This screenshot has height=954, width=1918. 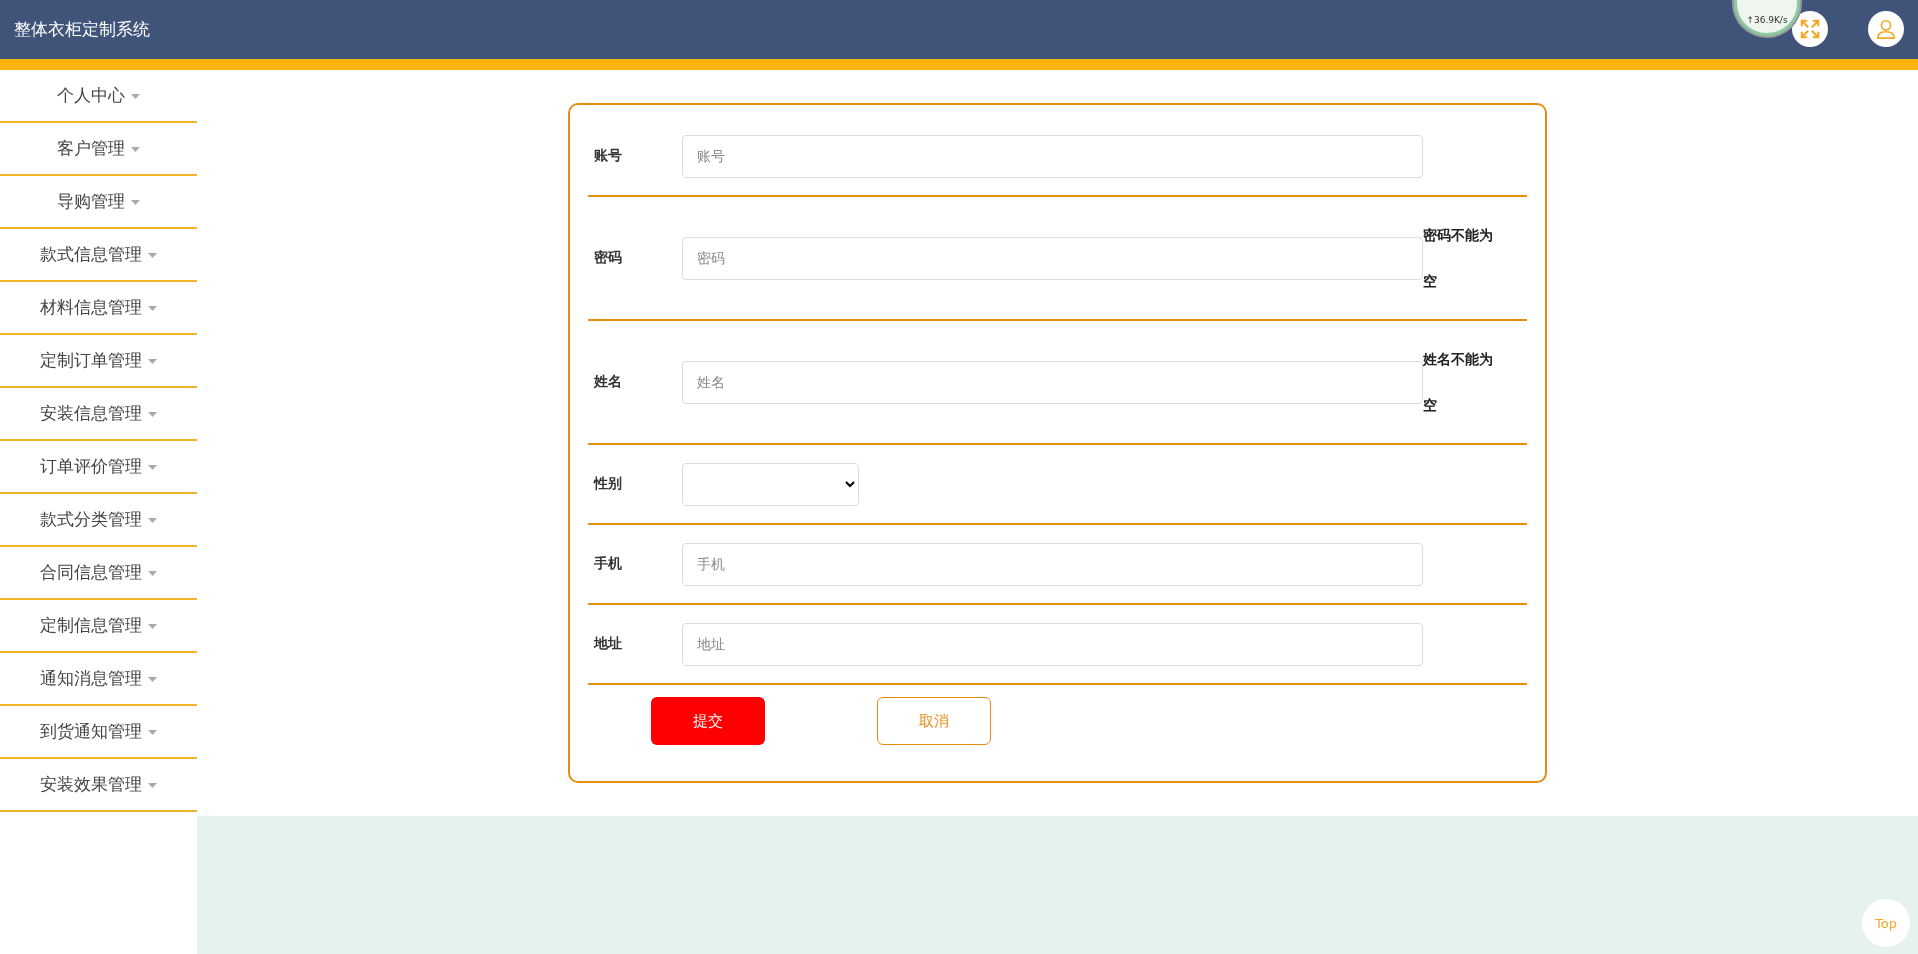 I want to click on field-label: 密码, so click(x=608, y=258).